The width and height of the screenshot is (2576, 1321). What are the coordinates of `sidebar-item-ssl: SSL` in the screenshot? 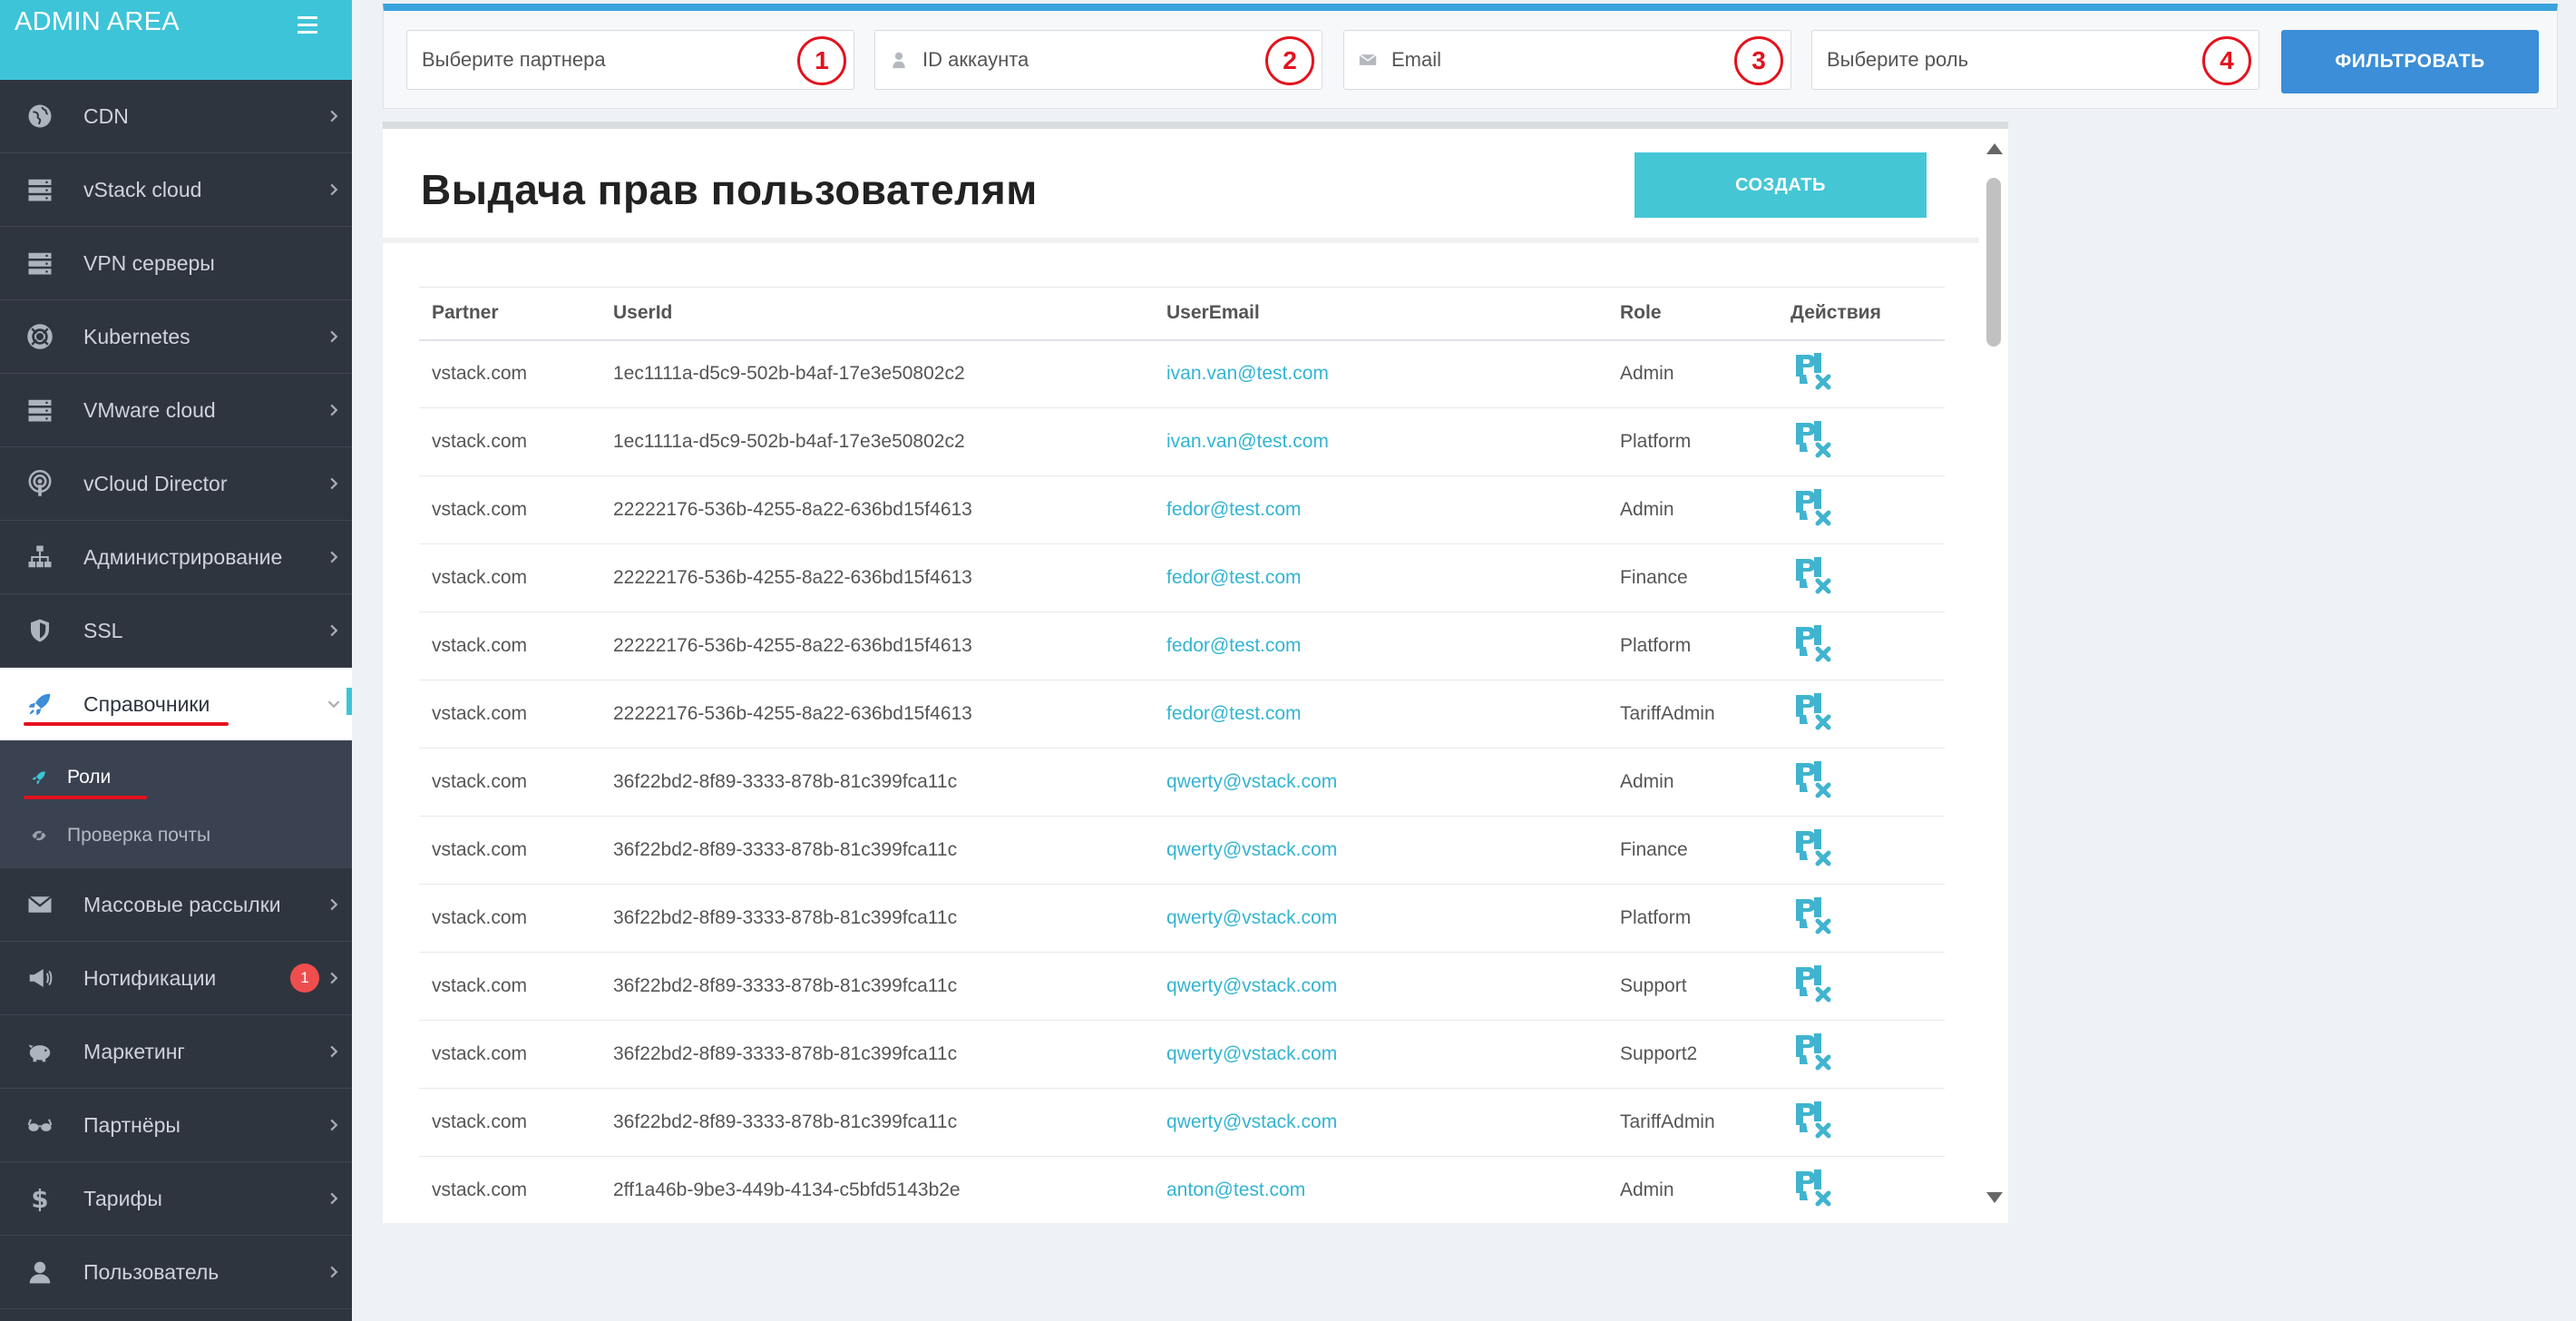 It's located at (176, 631).